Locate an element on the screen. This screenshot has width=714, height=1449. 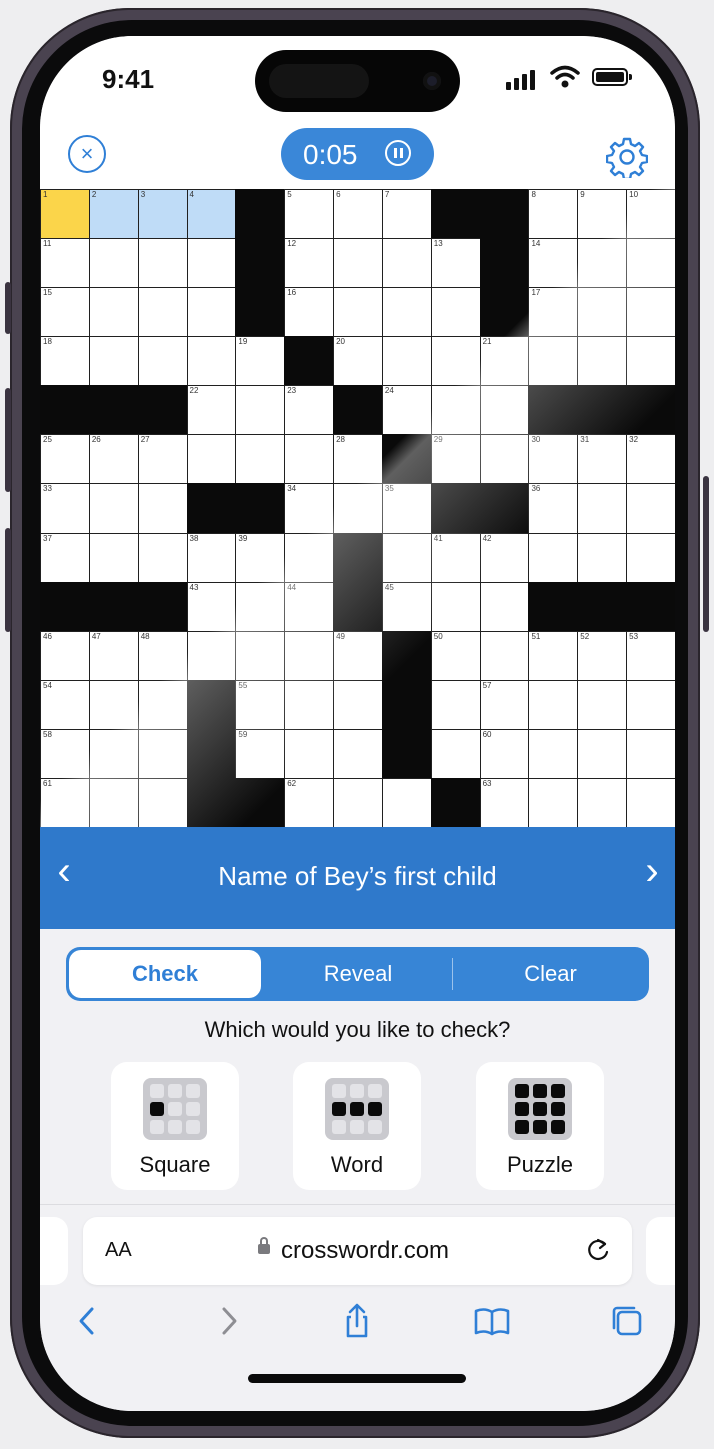
grid-cell: 30 is located at coordinates (553, 459).